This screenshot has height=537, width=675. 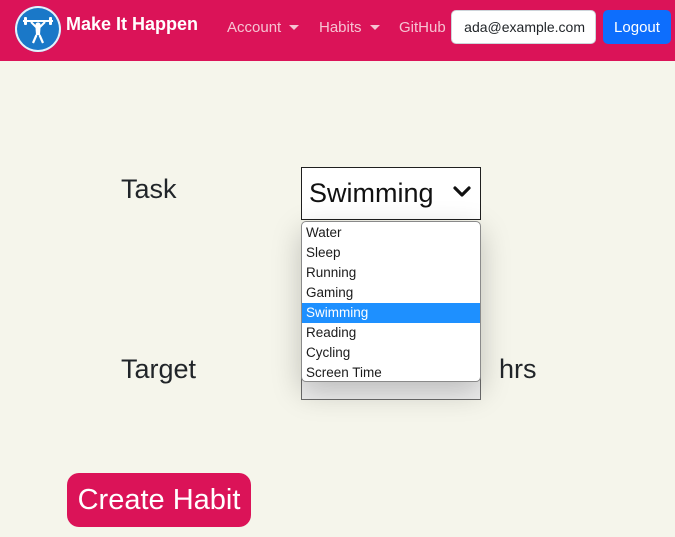 I want to click on task-selected-value: Swimming, so click(x=371, y=193).